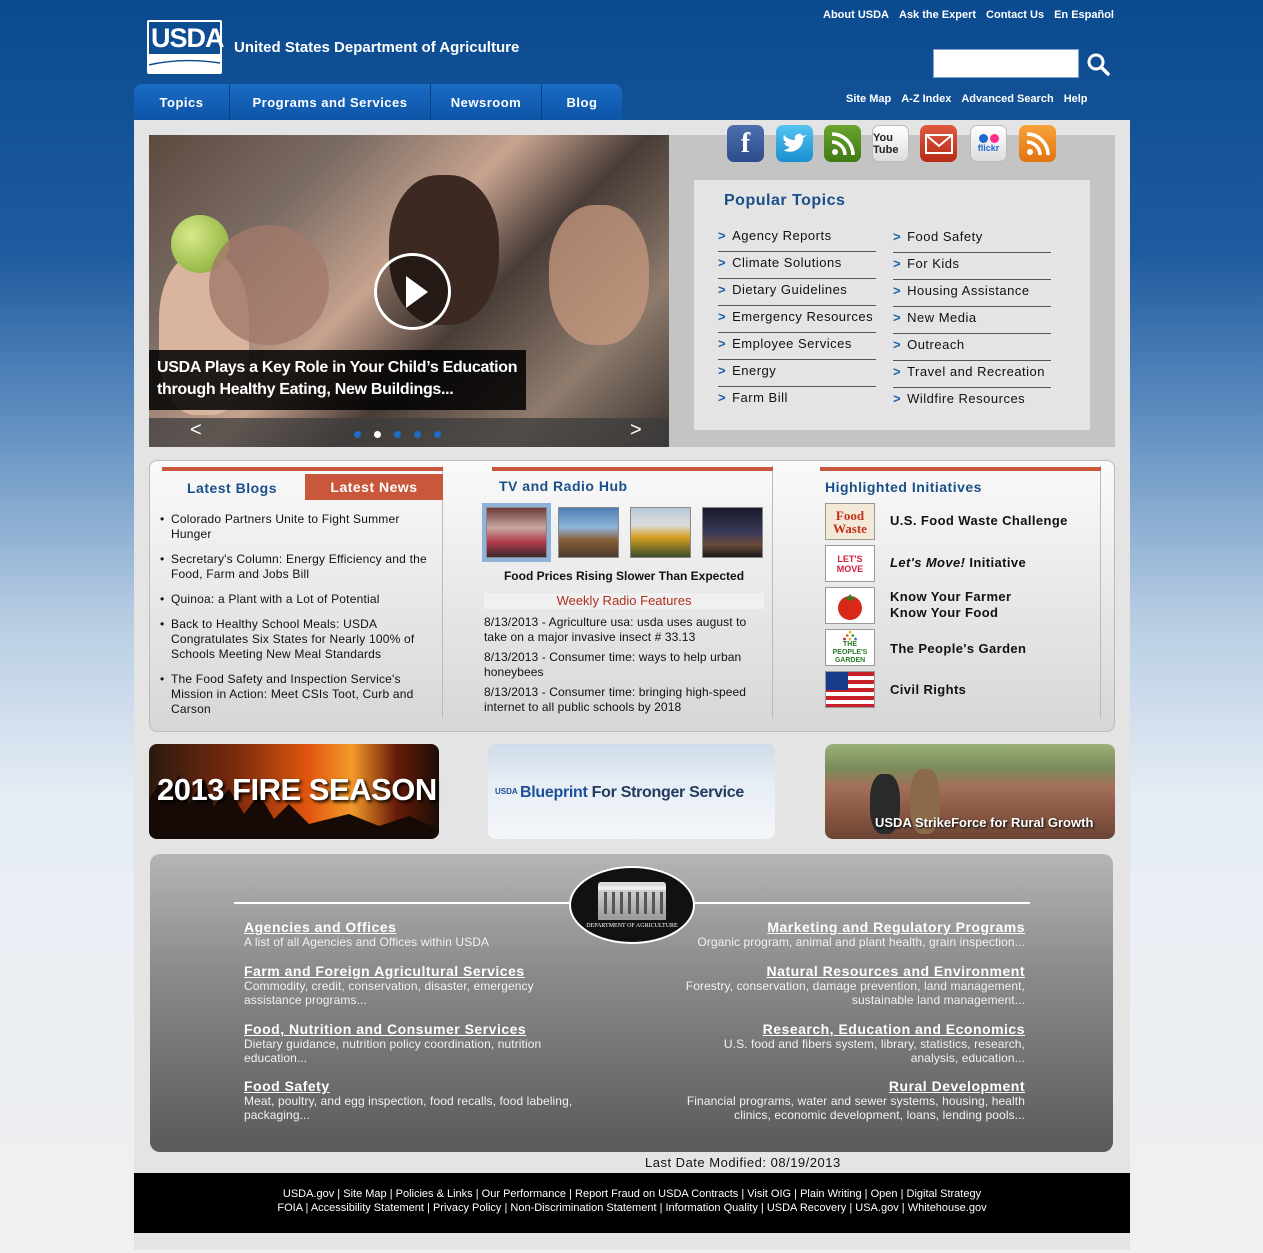  Describe the element at coordinates (972, 347) in the screenshot. I see `topic-link: > Outreach` at that location.